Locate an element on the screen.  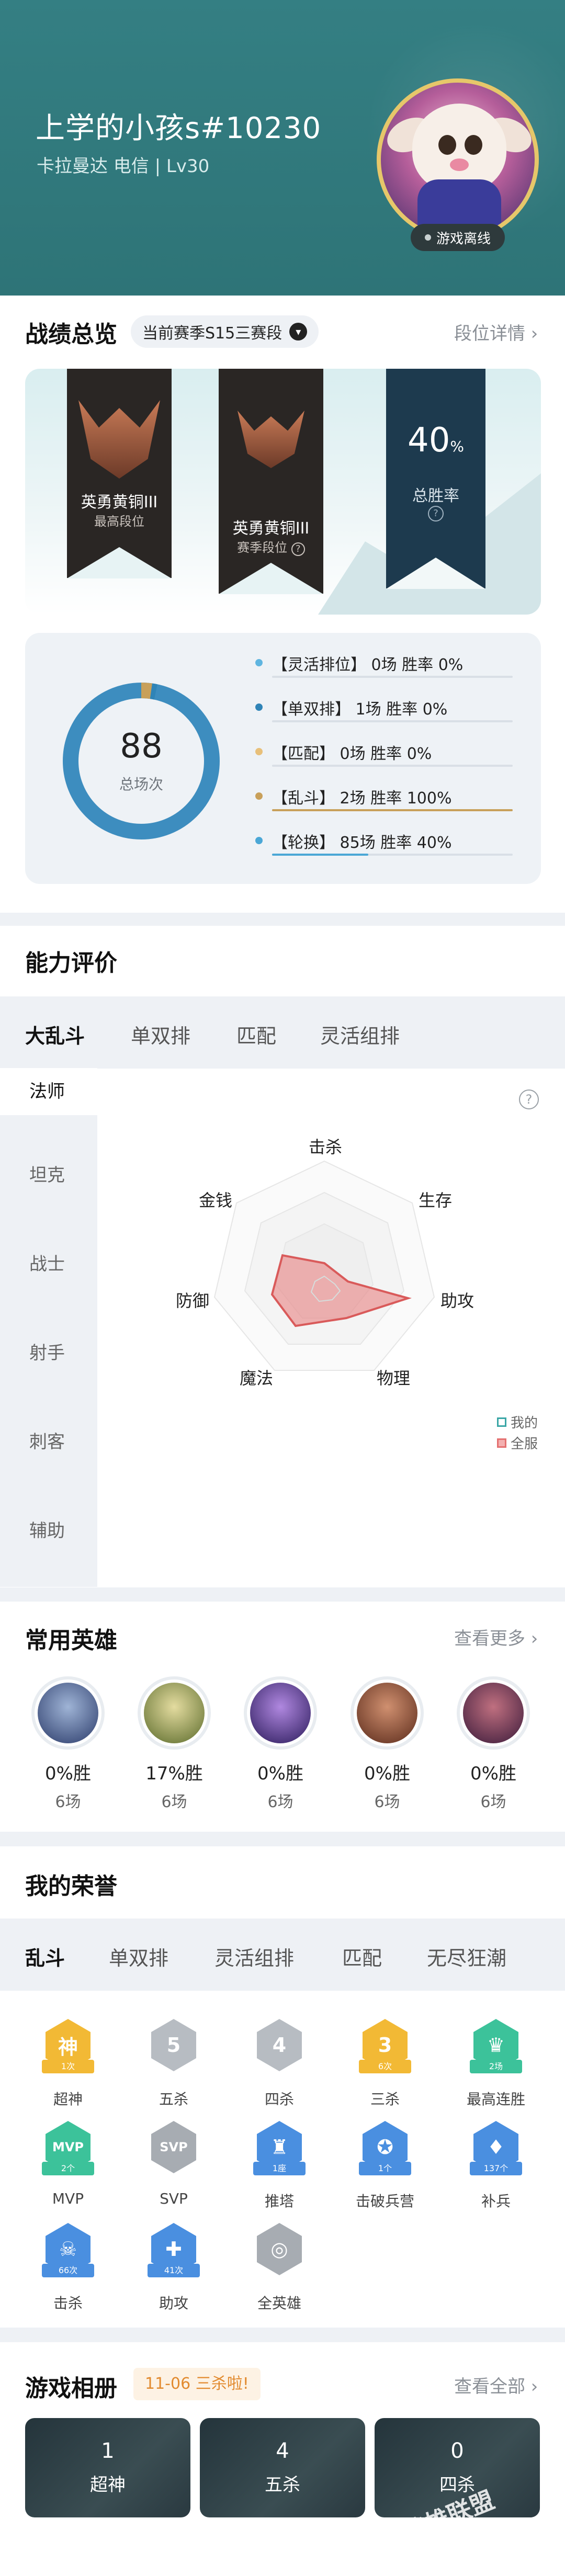
honor-badge: 3 6次 三杀 is located at coordinates (385, 2064).